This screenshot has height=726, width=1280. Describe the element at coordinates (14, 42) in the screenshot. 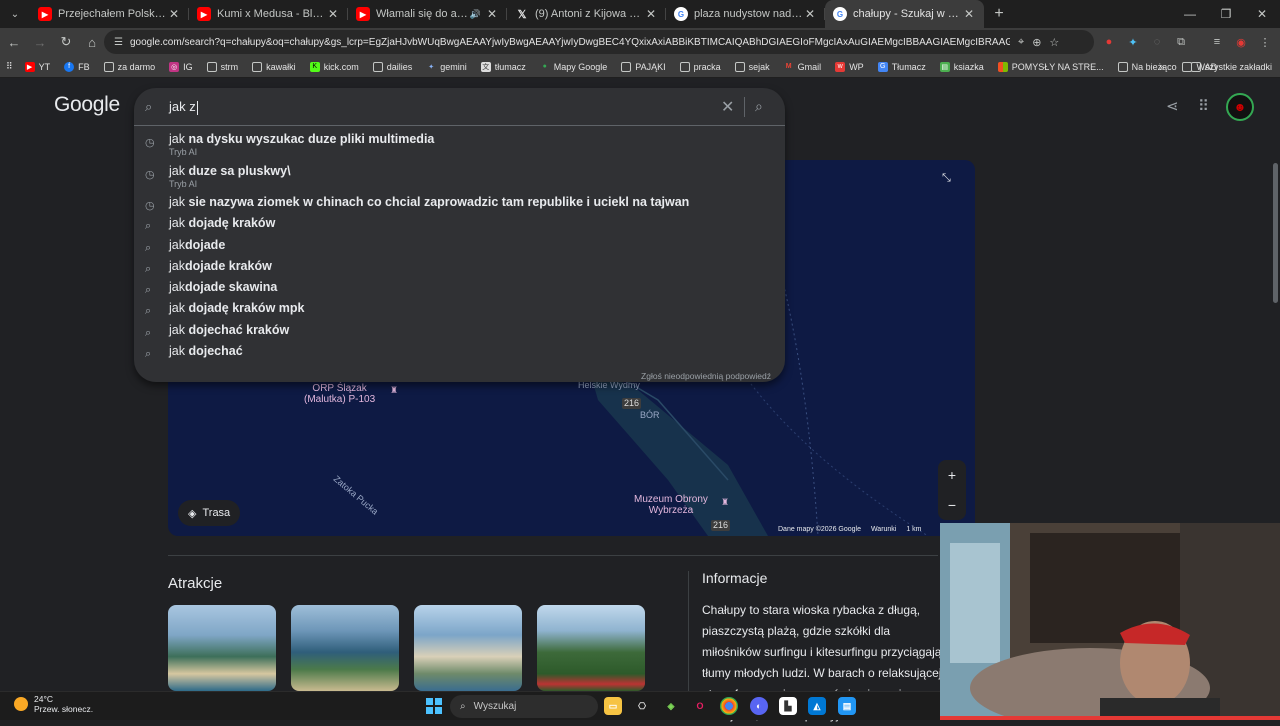

I see `back-icon: ←` at that location.